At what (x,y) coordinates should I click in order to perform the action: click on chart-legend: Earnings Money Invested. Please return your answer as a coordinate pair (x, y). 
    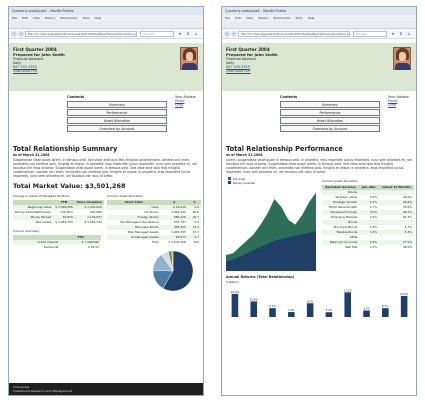
    Looking at the image, I should click on (241, 181).